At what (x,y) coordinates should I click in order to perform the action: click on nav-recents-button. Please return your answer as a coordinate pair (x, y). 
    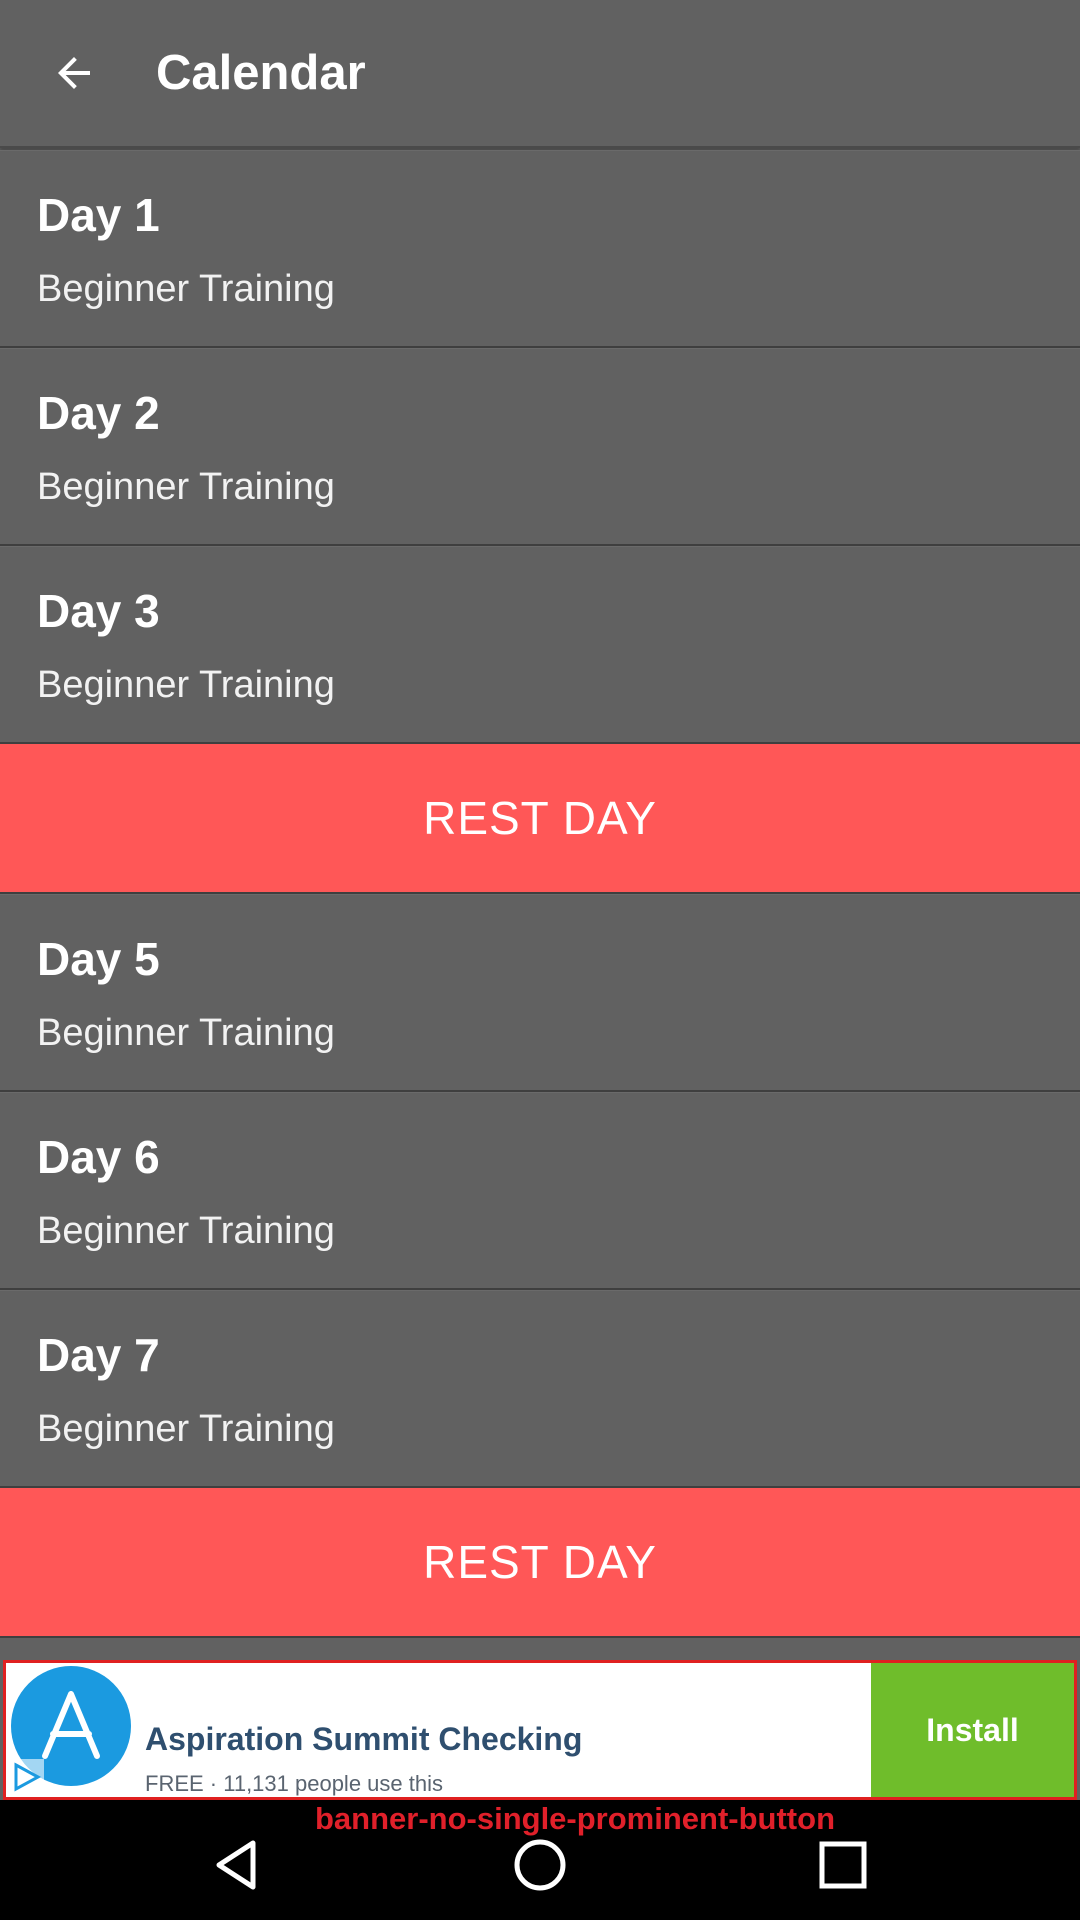
    Looking at the image, I should click on (843, 1865).